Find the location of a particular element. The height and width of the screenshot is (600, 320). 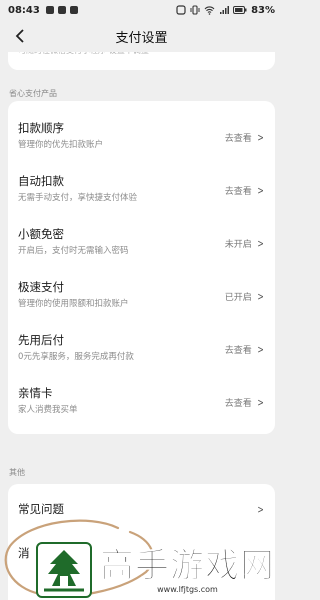

list-item-deduction-order: 扣款顺序 管理你的优先扣款账户 去查看 > is located at coordinates (141, 137).